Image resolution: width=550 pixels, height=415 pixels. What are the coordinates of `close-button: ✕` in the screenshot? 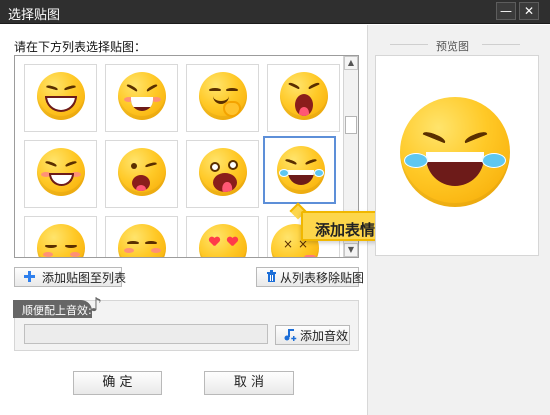 It's located at (529, 11).